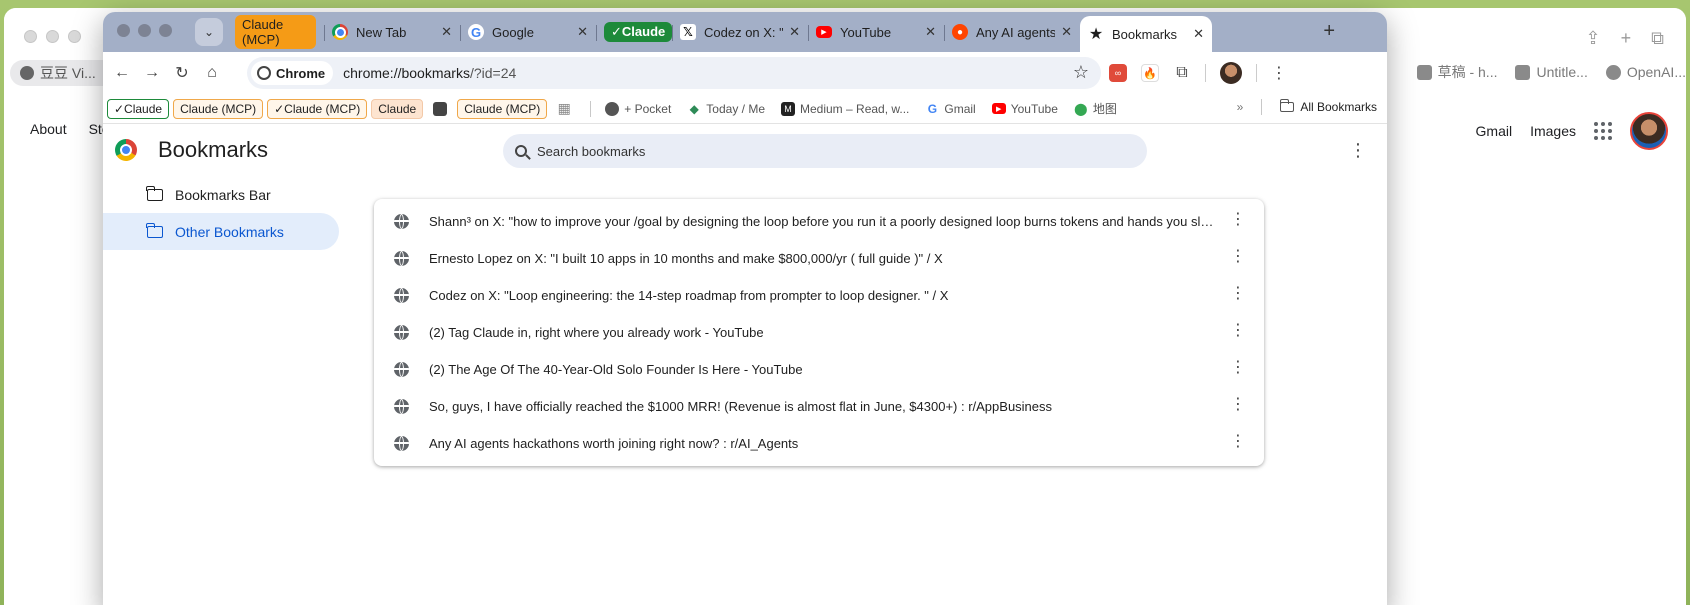 This screenshot has height=605, width=1690. Describe the element at coordinates (521, 151) in the screenshot. I see `search-icon` at that location.